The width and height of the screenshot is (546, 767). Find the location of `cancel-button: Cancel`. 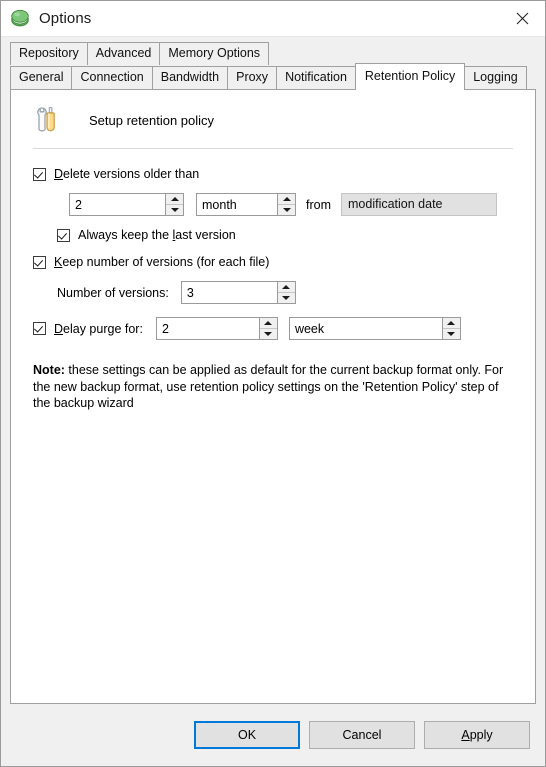

cancel-button: Cancel is located at coordinates (362, 735).